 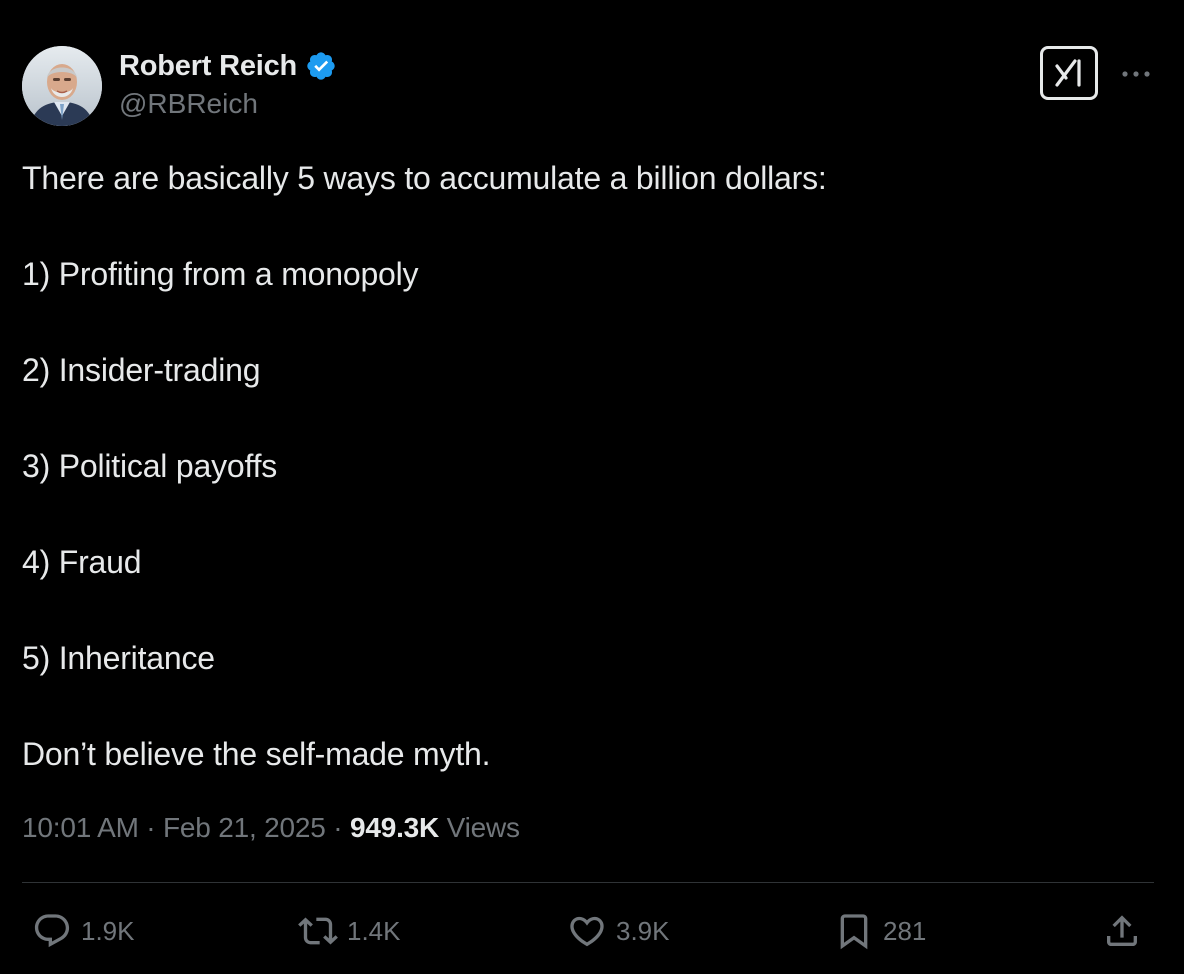 I want to click on like-count: 3.9K, so click(x=643, y=930).